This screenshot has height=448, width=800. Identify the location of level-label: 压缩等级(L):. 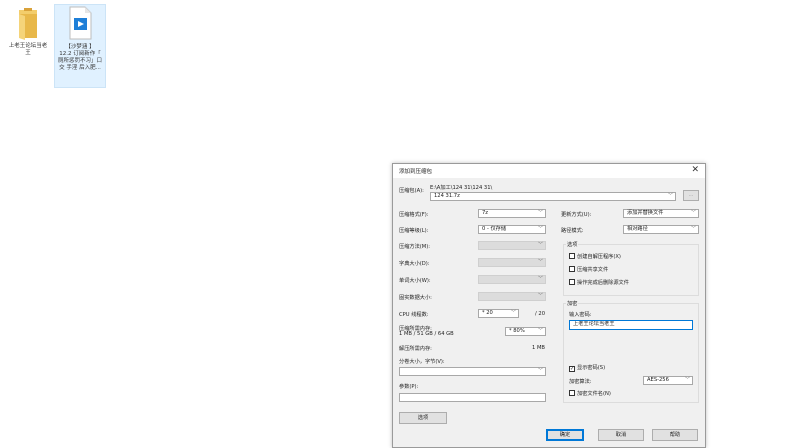
(414, 231).